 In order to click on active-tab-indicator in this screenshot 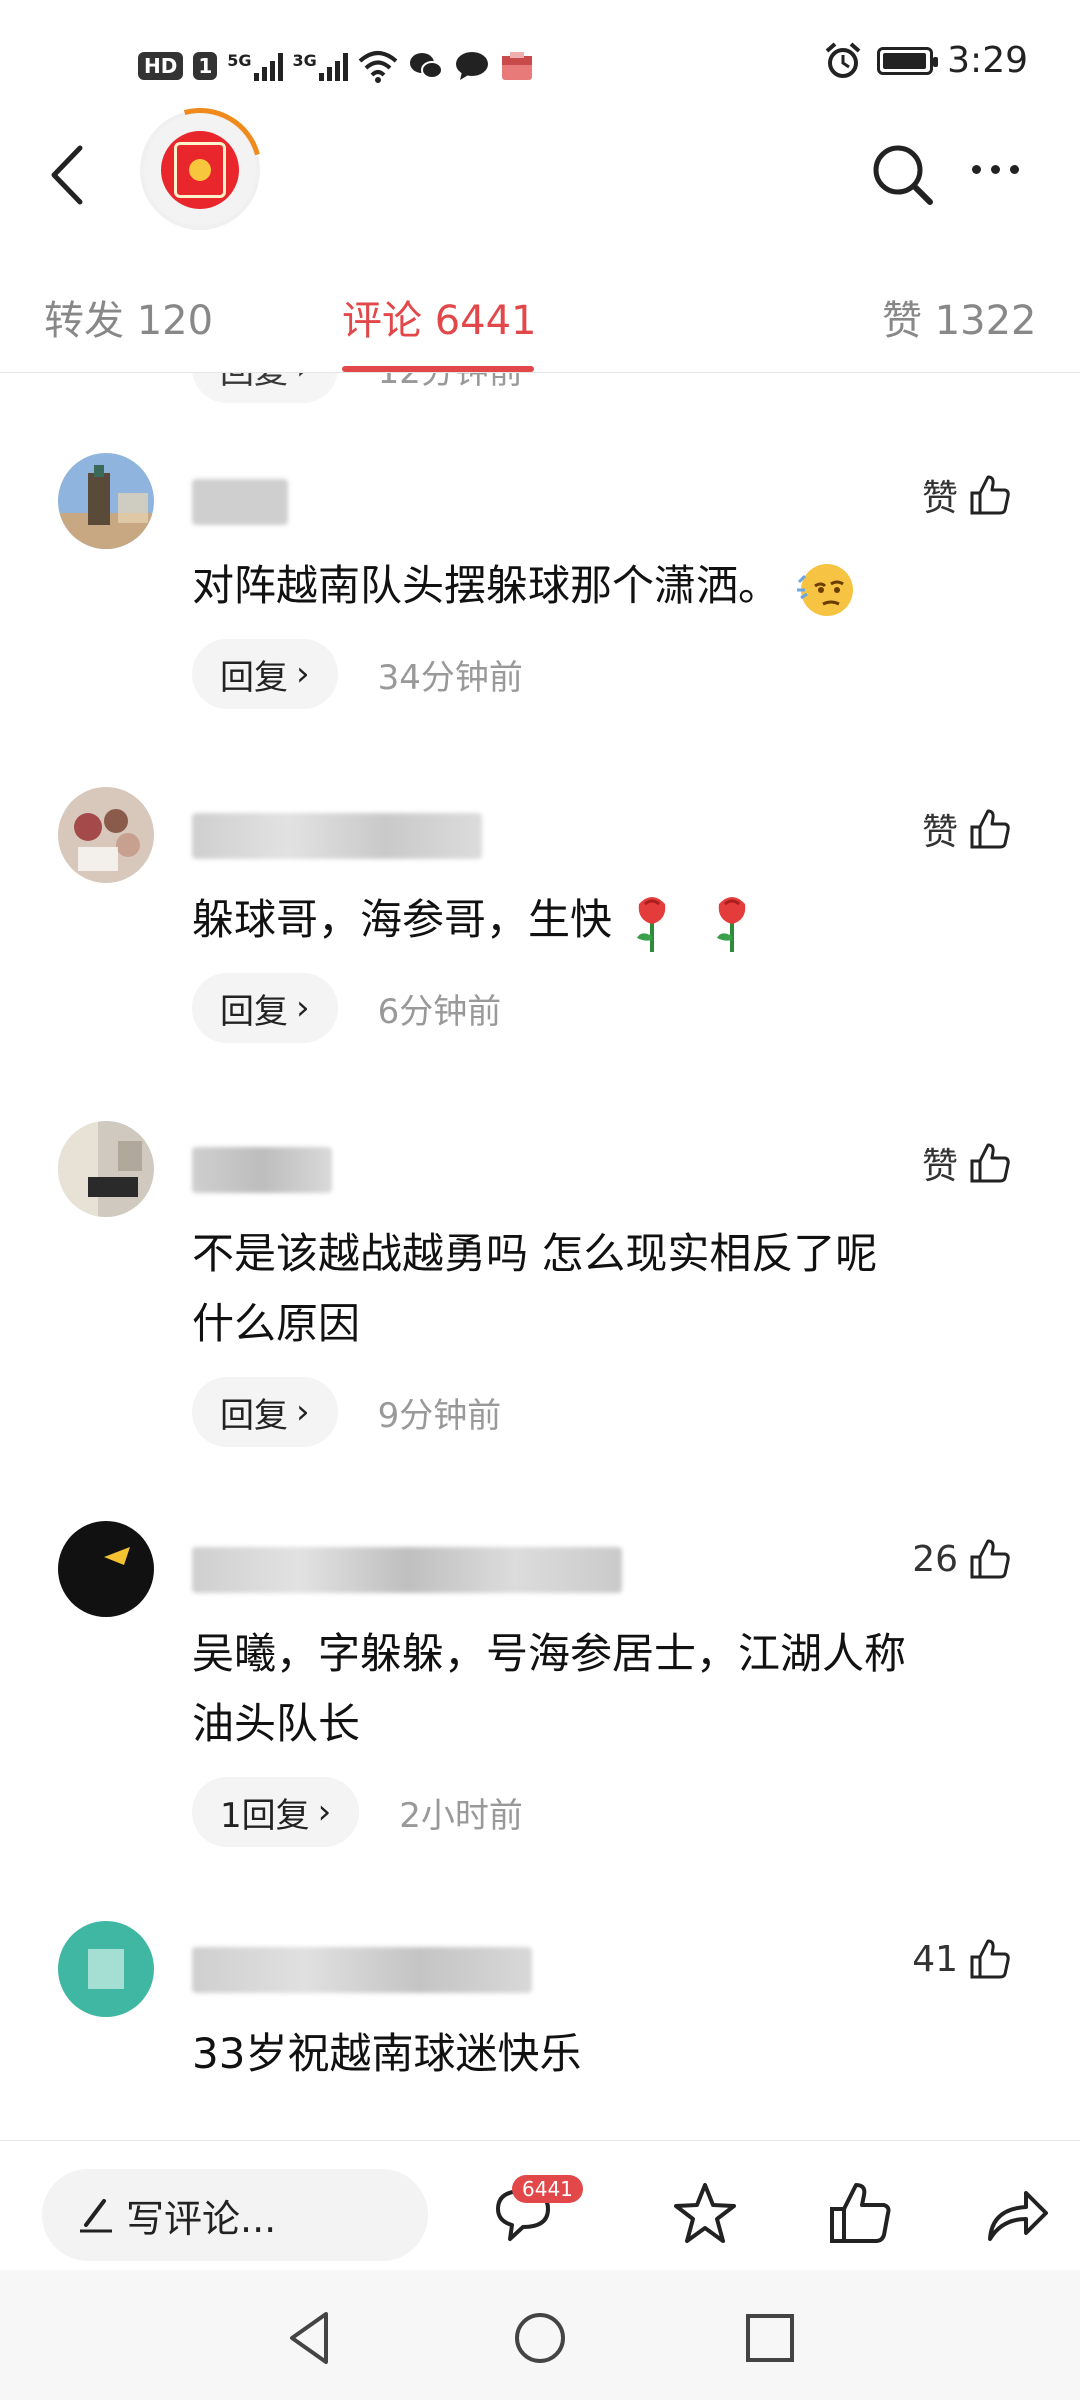, I will do `click(438, 369)`.